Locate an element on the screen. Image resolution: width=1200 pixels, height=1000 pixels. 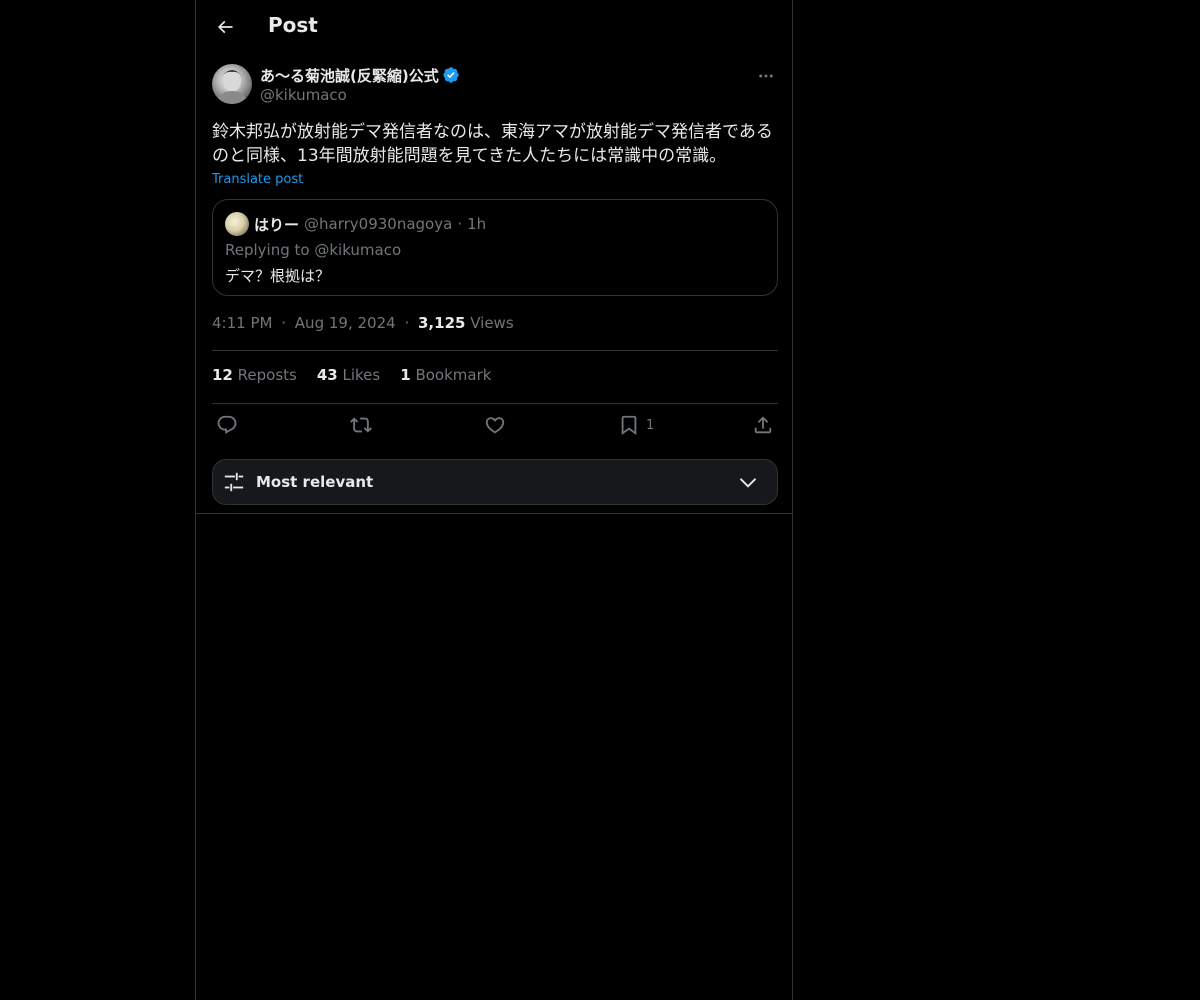
more-dots-icon is located at coordinates (766, 76).